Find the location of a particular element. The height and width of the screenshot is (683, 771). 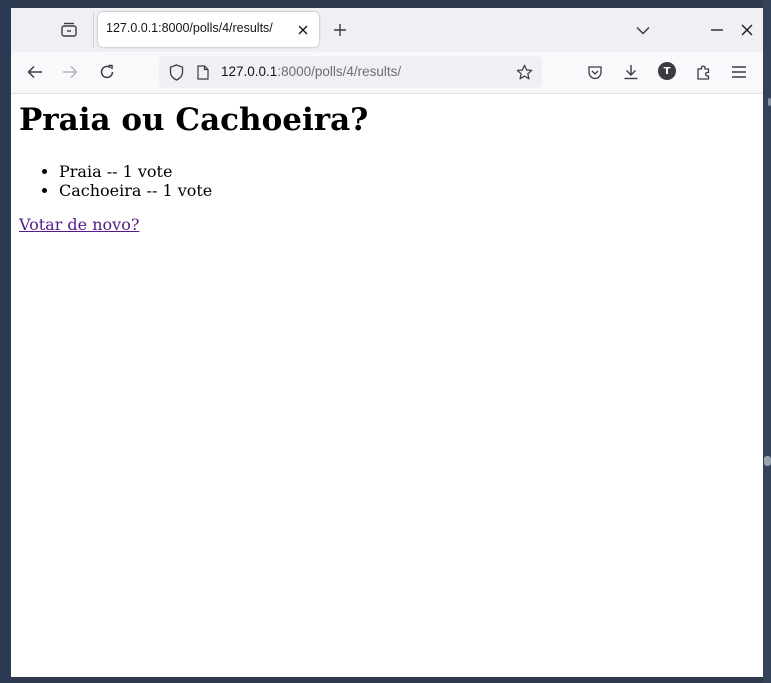

puzzle-icon is located at coordinates (704, 72).